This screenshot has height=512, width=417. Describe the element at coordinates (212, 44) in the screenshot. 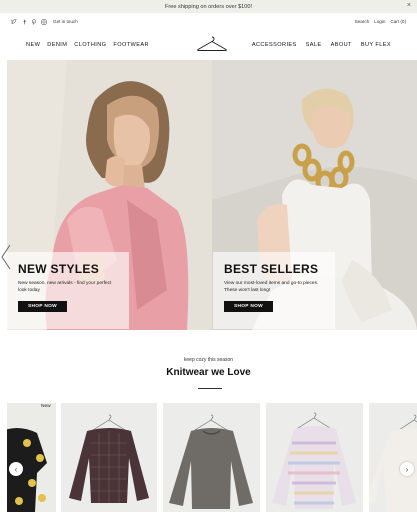

I see `hanger-logo-icon` at that location.